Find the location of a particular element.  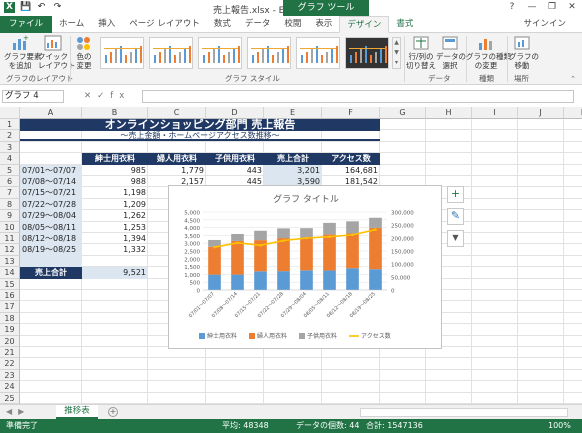

horizontal-scrollbar is located at coordinates (464, 412).